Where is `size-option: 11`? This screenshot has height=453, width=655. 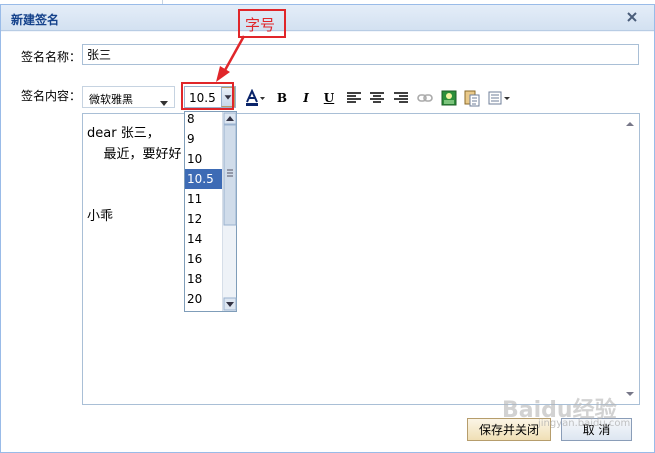
size-option: 11 is located at coordinates (204, 199).